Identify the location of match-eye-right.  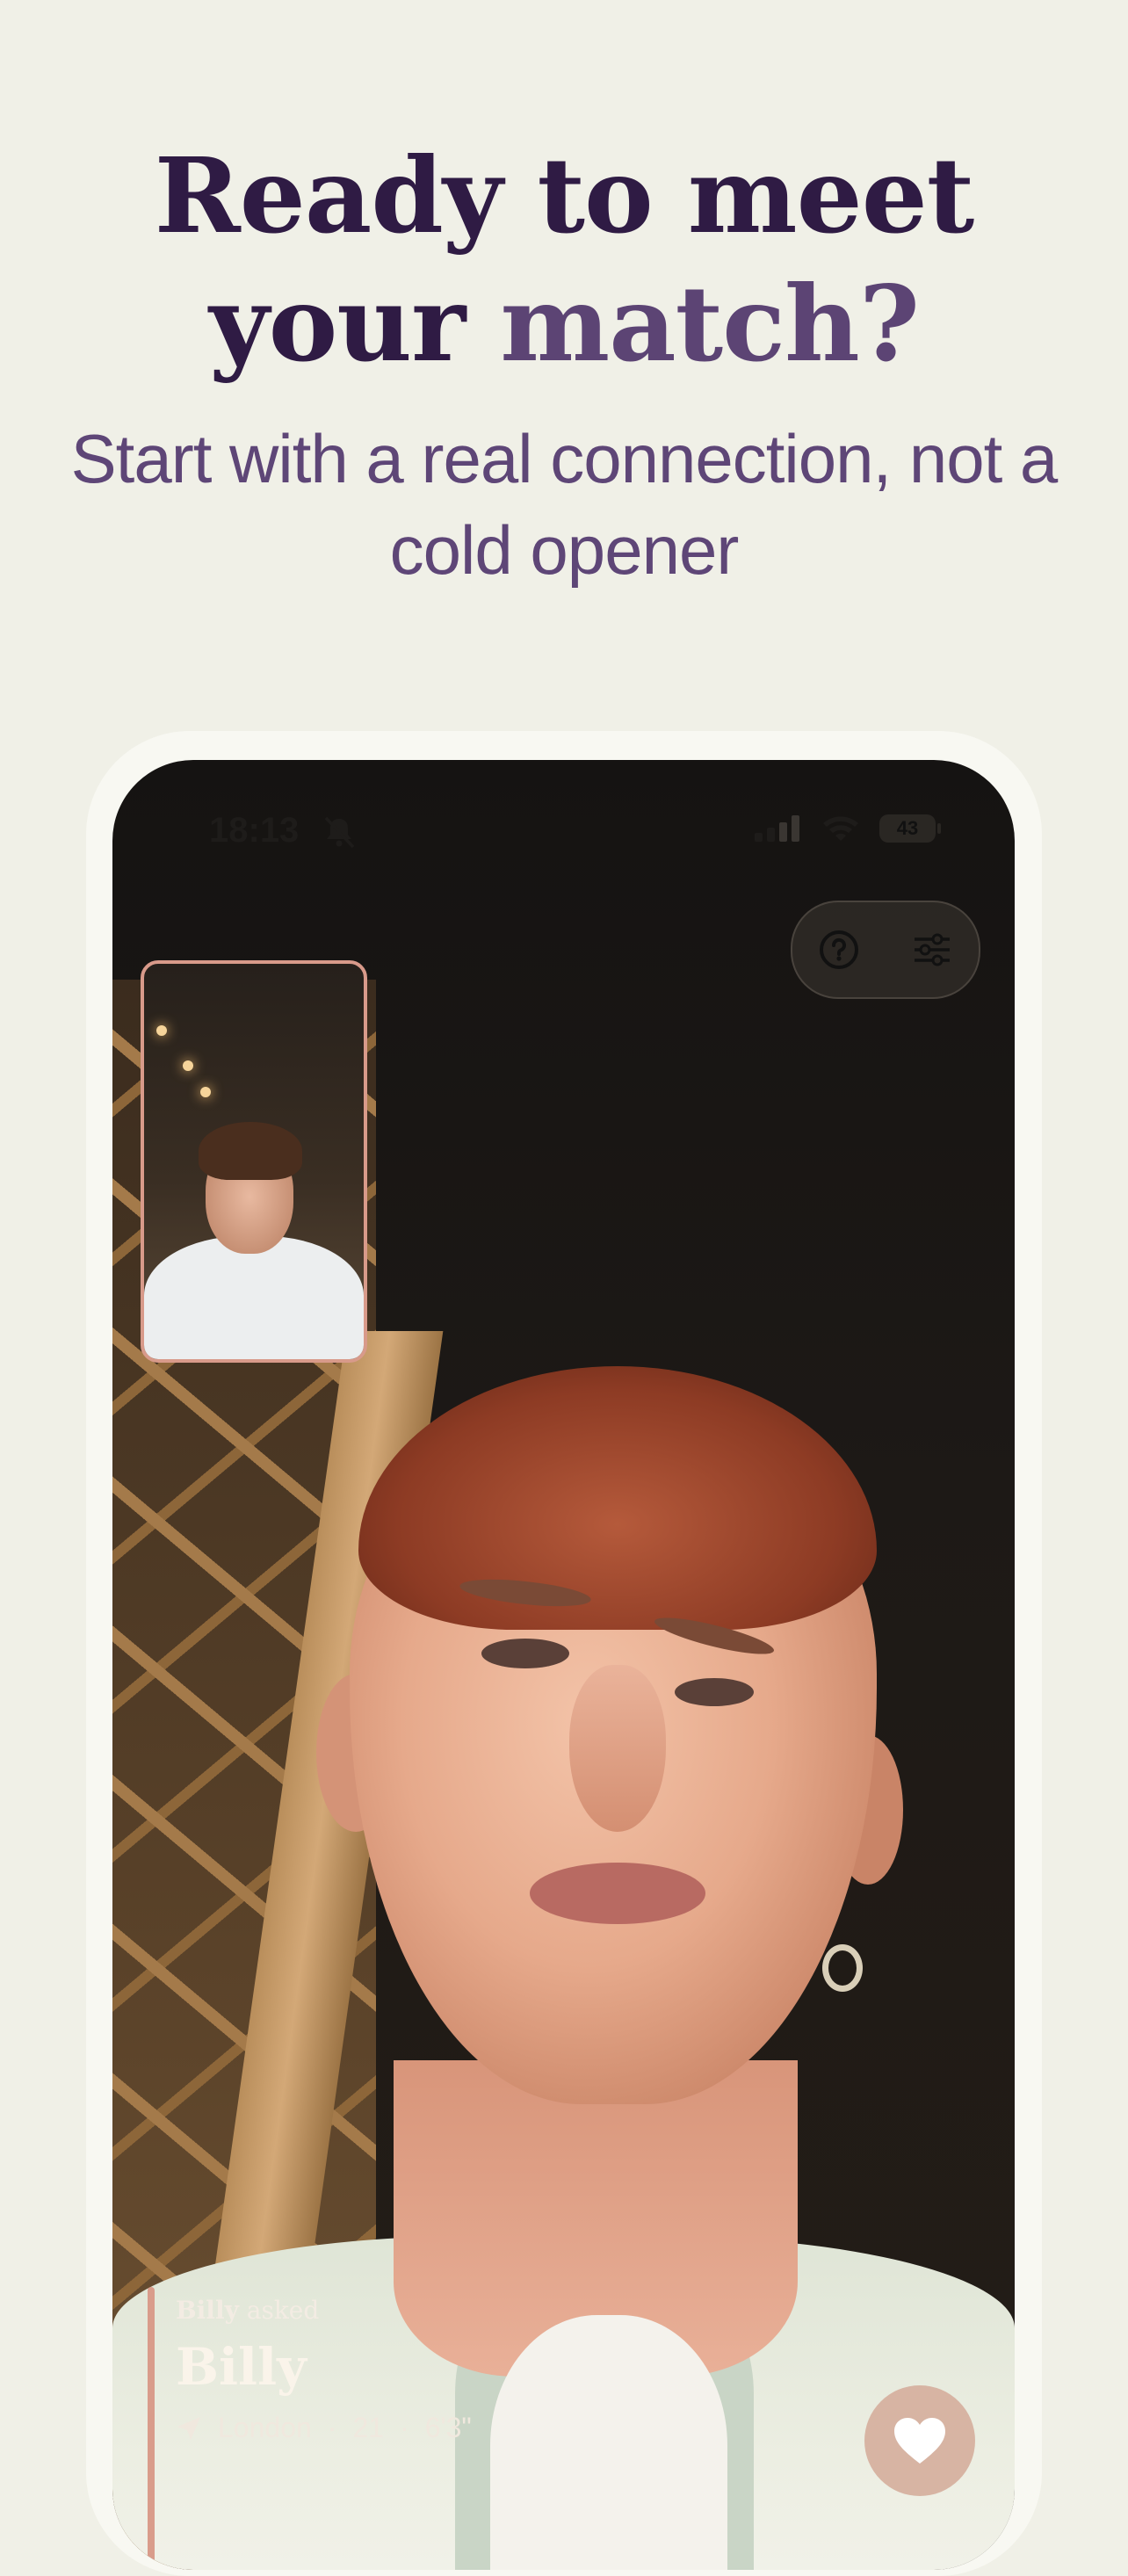
(714, 1692).